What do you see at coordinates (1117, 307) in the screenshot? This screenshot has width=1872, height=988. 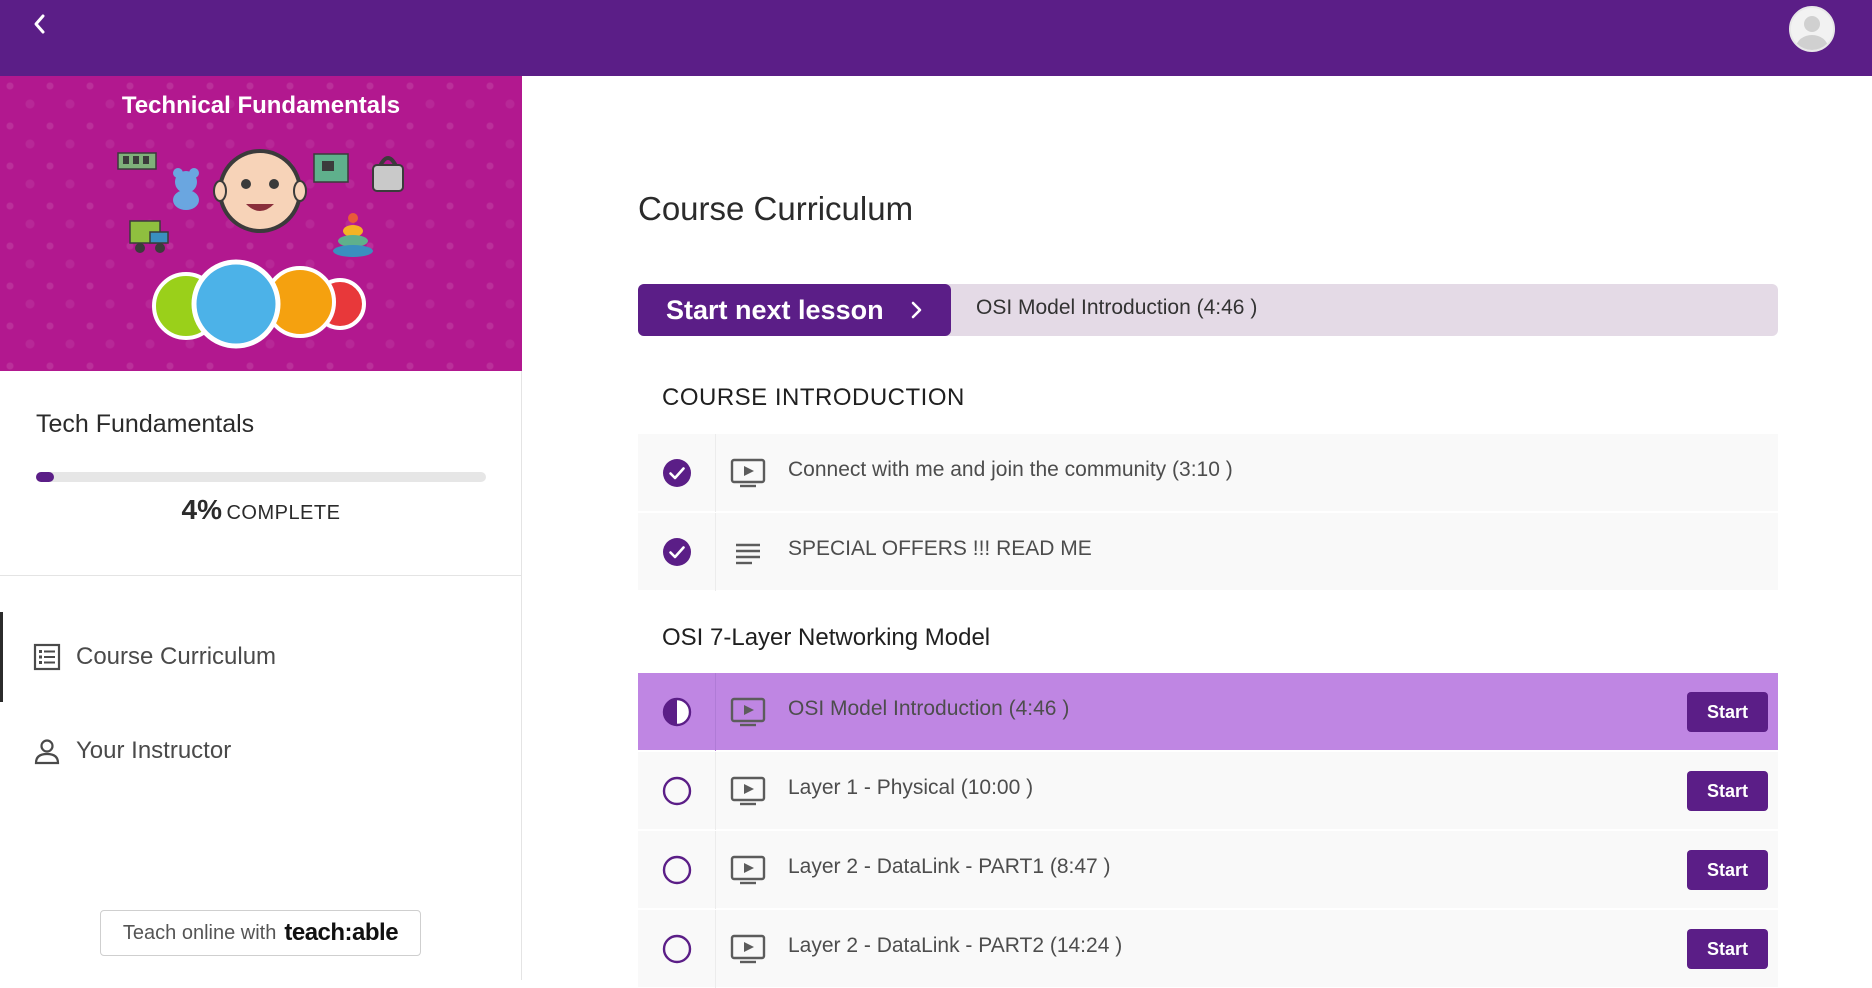 I see `next-lesson-name: OSI Model Introduction (4:46 )` at bounding box center [1117, 307].